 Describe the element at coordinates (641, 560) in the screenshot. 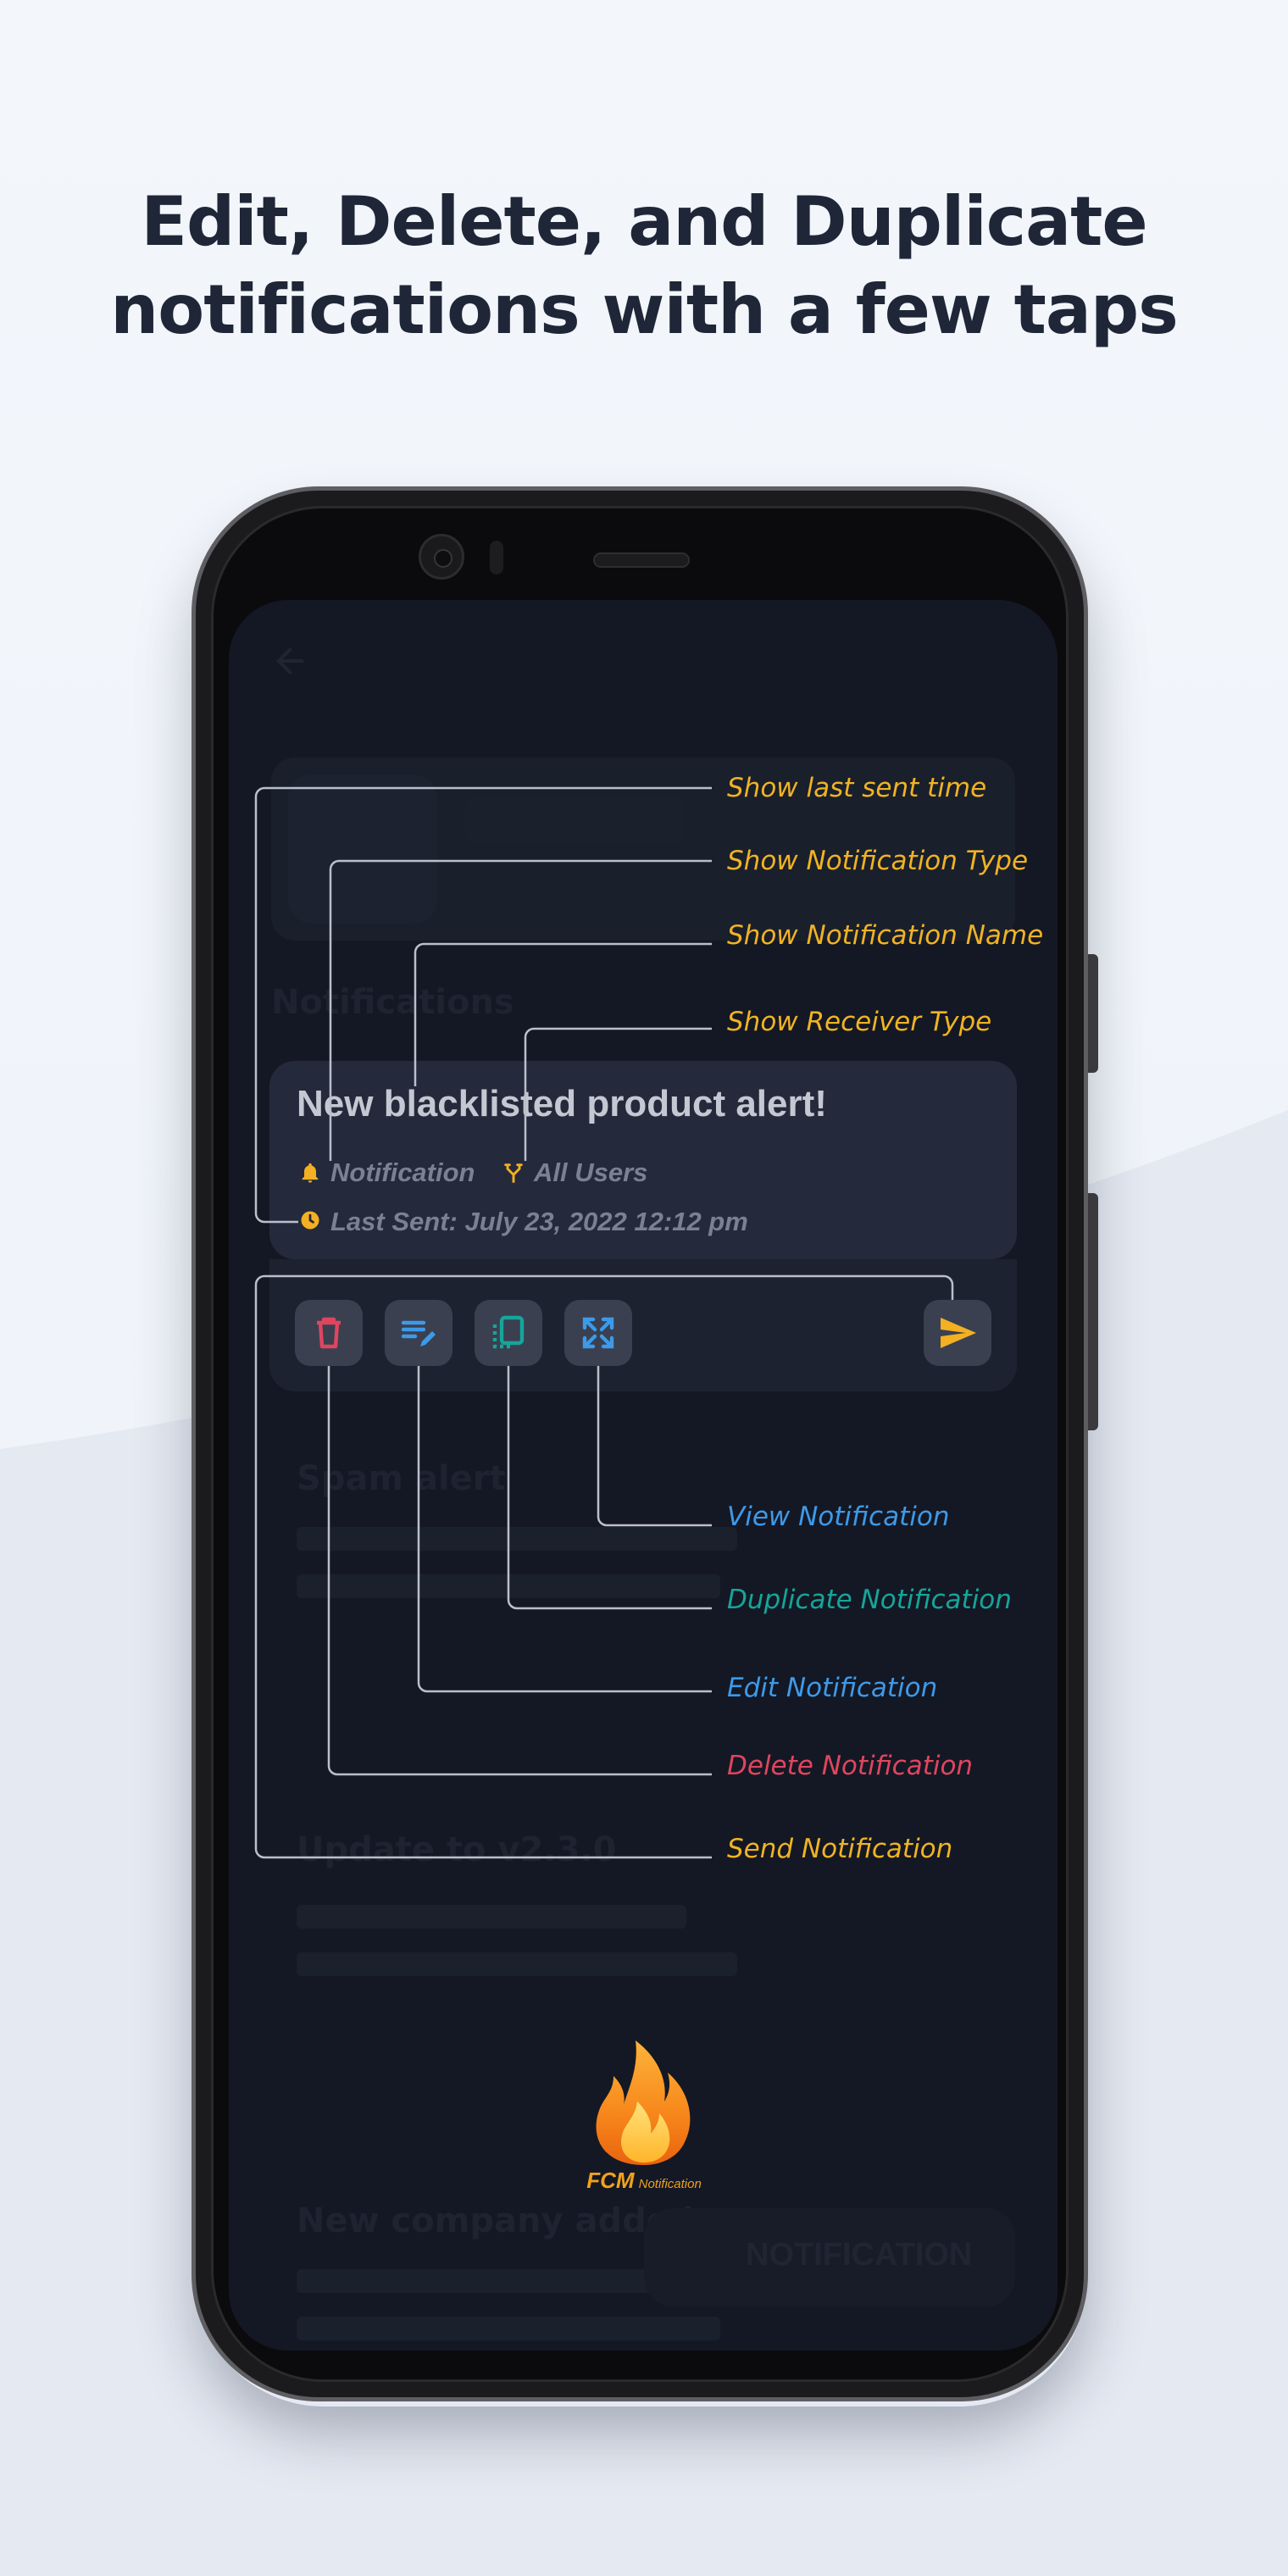

I see `phone-speaker` at that location.